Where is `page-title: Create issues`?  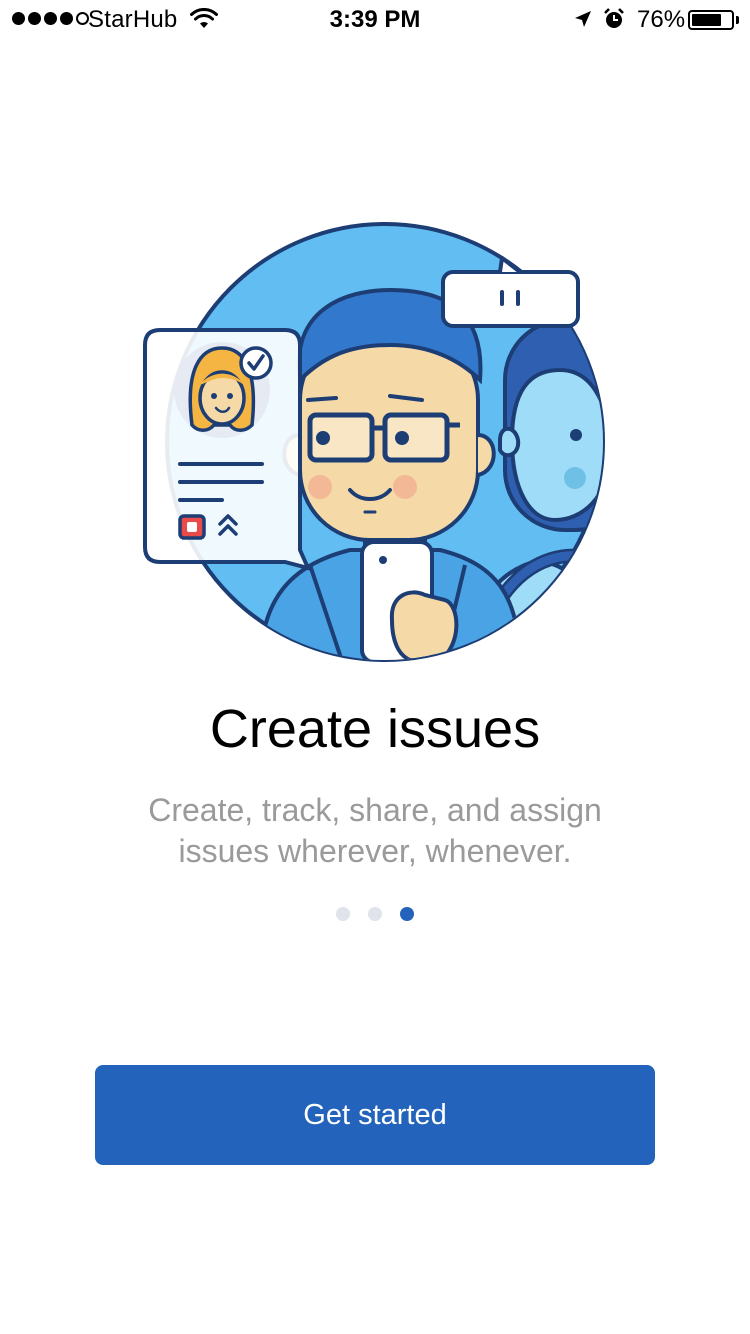 page-title: Create issues is located at coordinates (375, 729).